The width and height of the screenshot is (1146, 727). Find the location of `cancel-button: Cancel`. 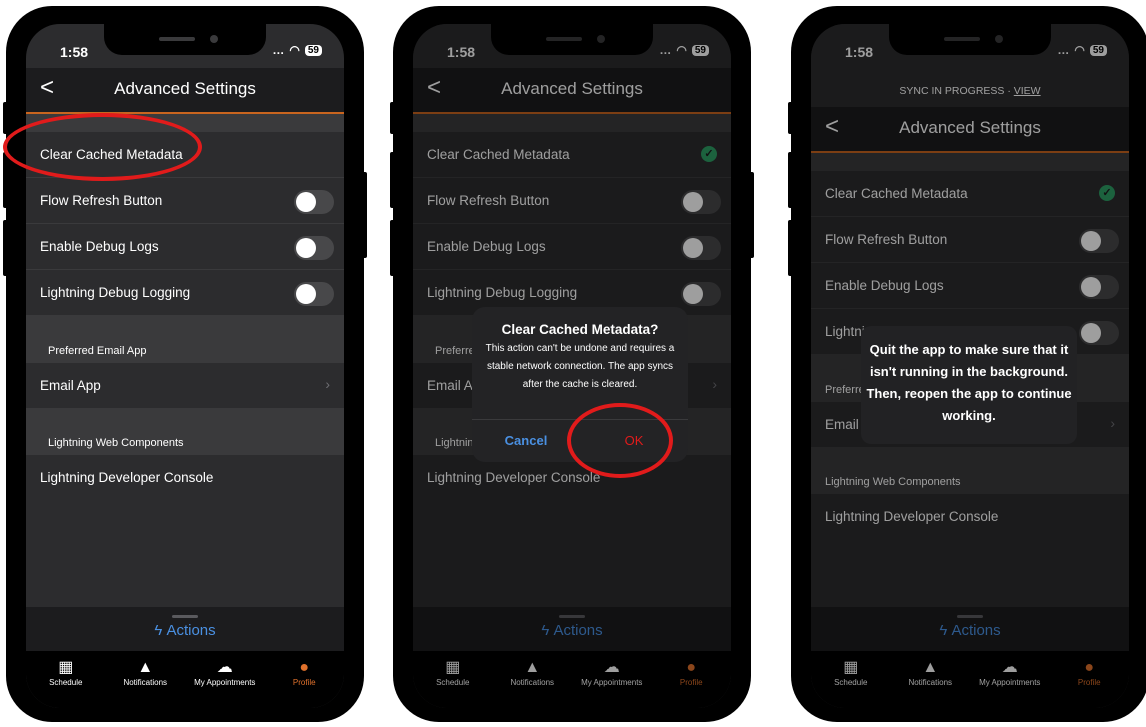

cancel-button: Cancel is located at coordinates (526, 441).